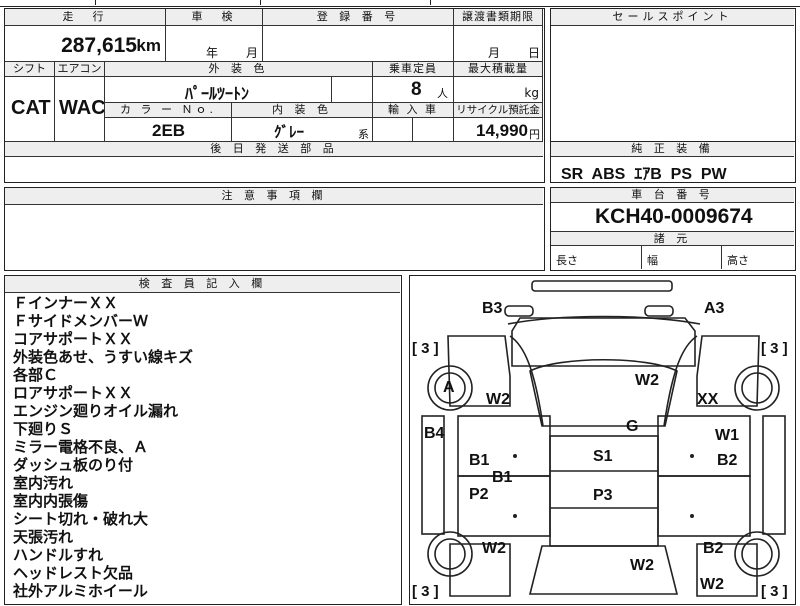 This screenshot has width=800, height=606. What do you see at coordinates (289, 132) in the screenshot?
I see `interior-value: ｸﾞﾚｰ` at bounding box center [289, 132].